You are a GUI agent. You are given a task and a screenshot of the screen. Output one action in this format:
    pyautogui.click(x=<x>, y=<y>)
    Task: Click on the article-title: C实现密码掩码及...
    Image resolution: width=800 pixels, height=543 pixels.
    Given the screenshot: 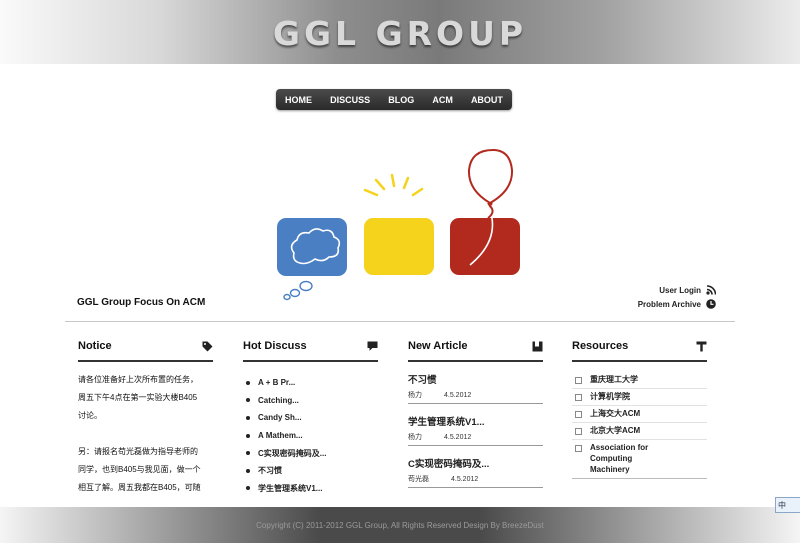 What is the action you would take?
    pyautogui.click(x=475, y=463)
    